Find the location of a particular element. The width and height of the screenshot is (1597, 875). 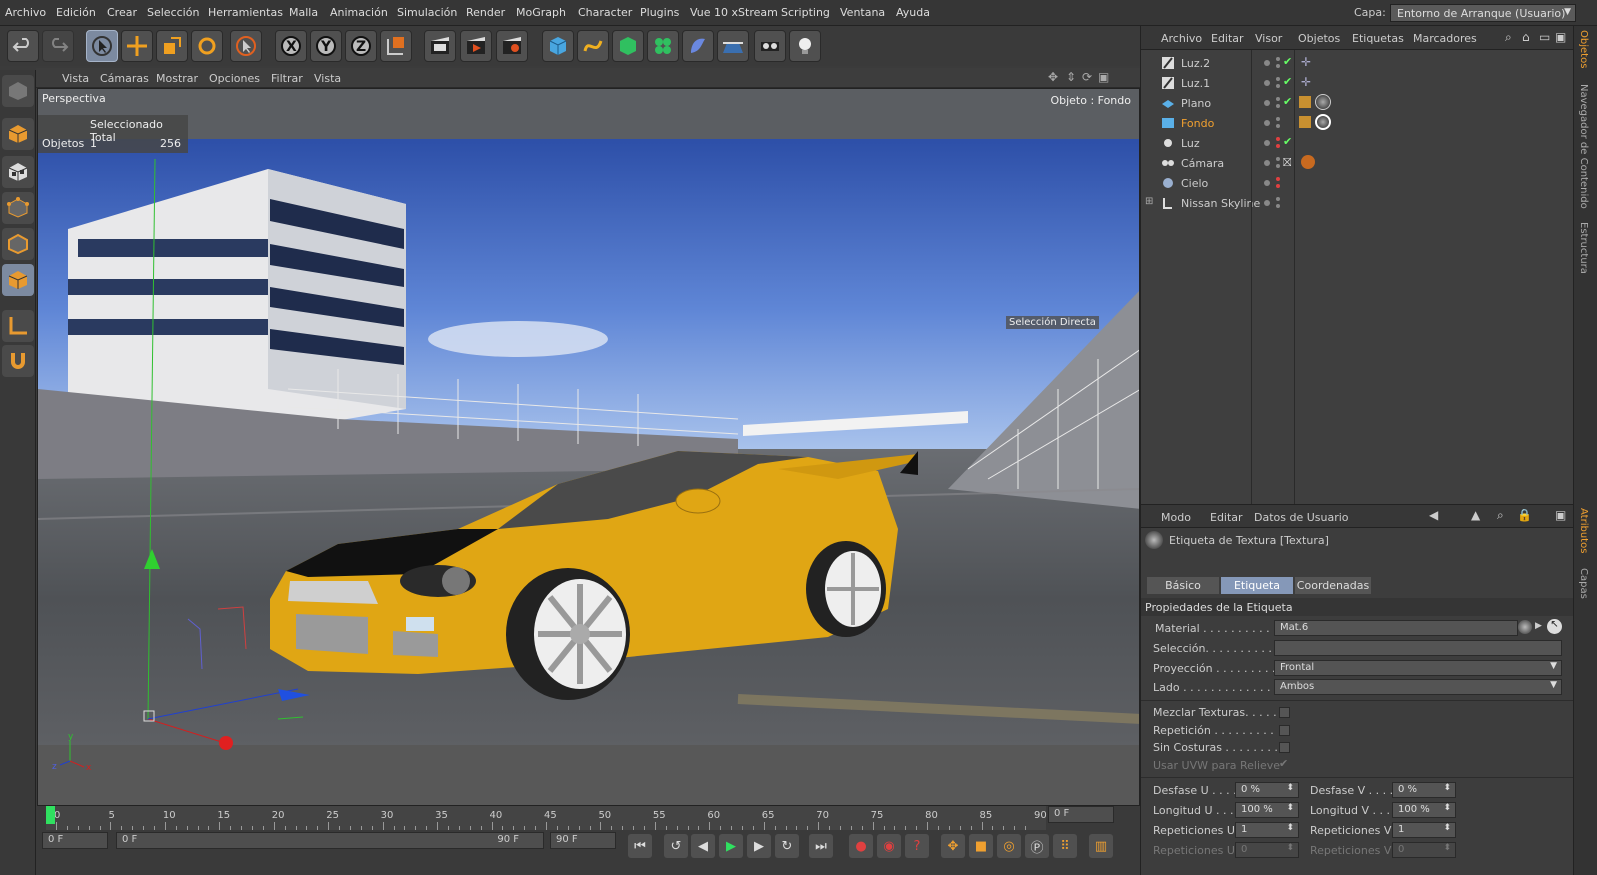

repeticiones-v-field: 1 ⬍ is located at coordinates (1424, 830).